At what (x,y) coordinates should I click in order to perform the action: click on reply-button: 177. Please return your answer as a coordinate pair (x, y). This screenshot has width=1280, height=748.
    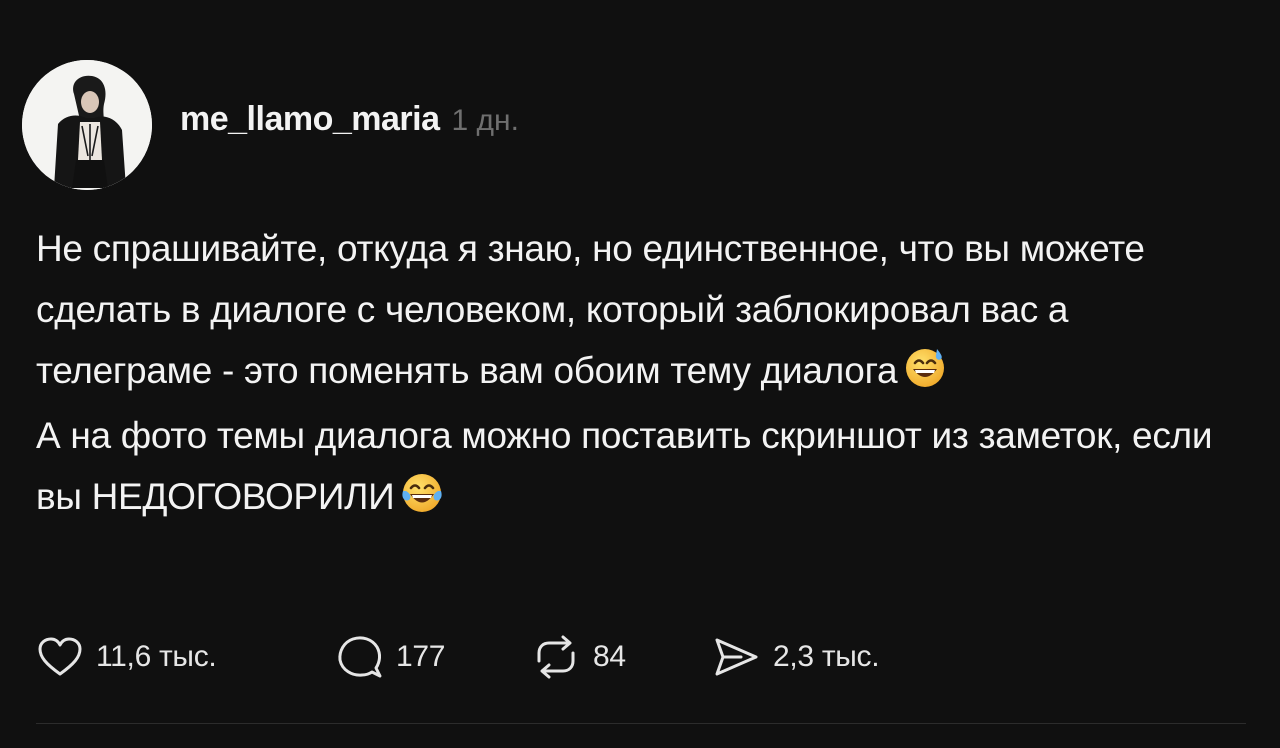
    Looking at the image, I should click on (433, 657).